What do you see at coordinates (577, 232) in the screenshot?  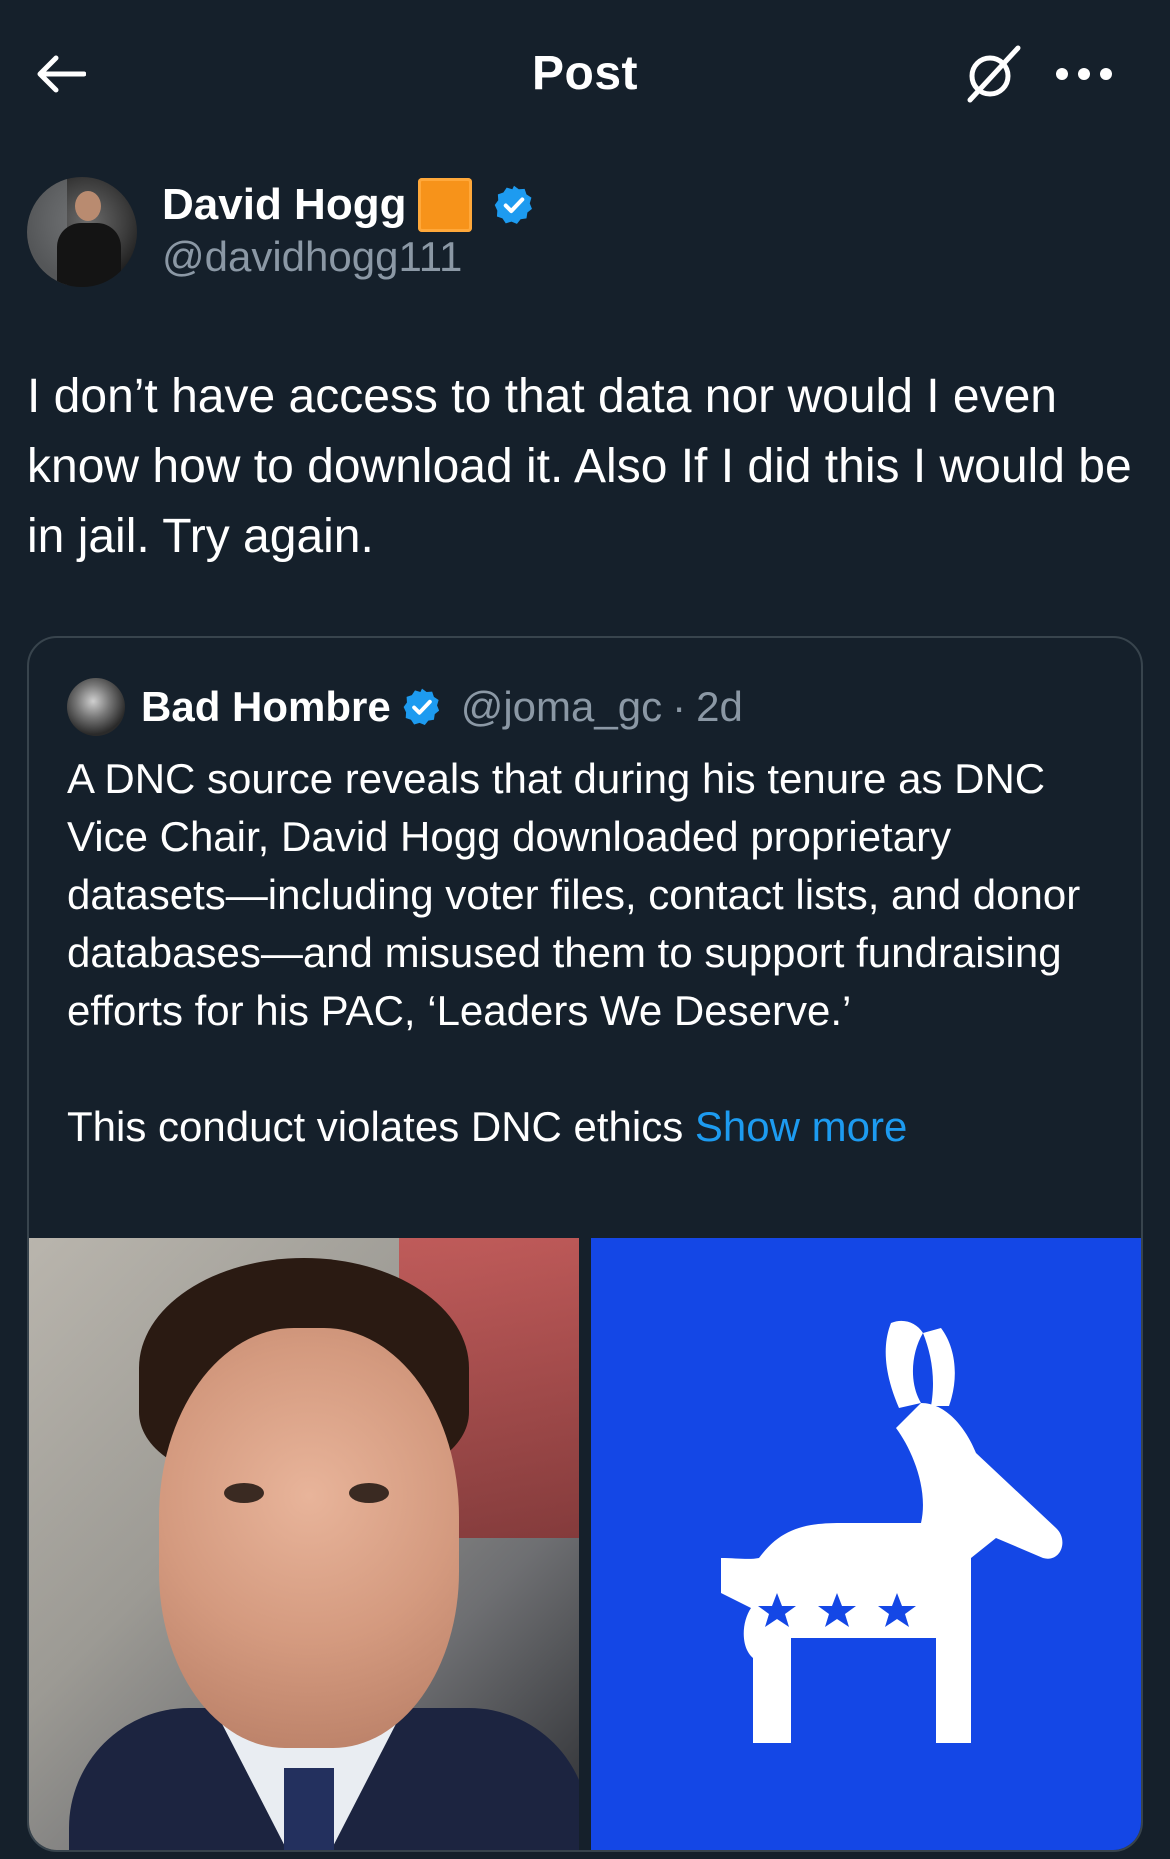 I see `post-author: David Hogg @davidhogg111` at bounding box center [577, 232].